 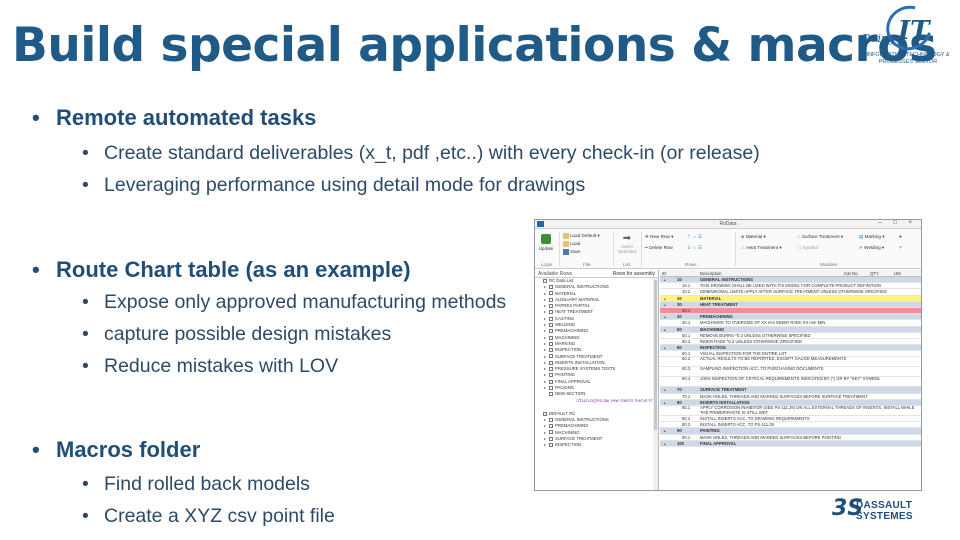 What do you see at coordinates (829, 264) in the screenshot?
I see `group-label-modules: Modules` at bounding box center [829, 264].